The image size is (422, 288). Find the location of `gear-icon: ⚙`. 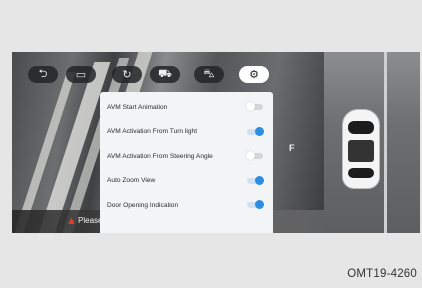

gear-icon: ⚙ is located at coordinates (254, 75).